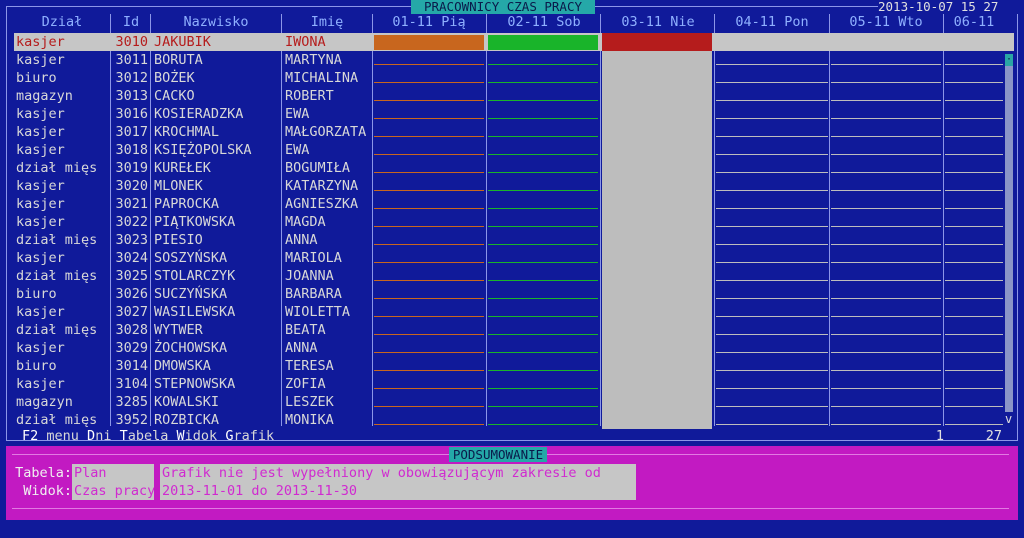 The image size is (1024, 538). I want to click on menu-dni: Dni, so click(99, 436).